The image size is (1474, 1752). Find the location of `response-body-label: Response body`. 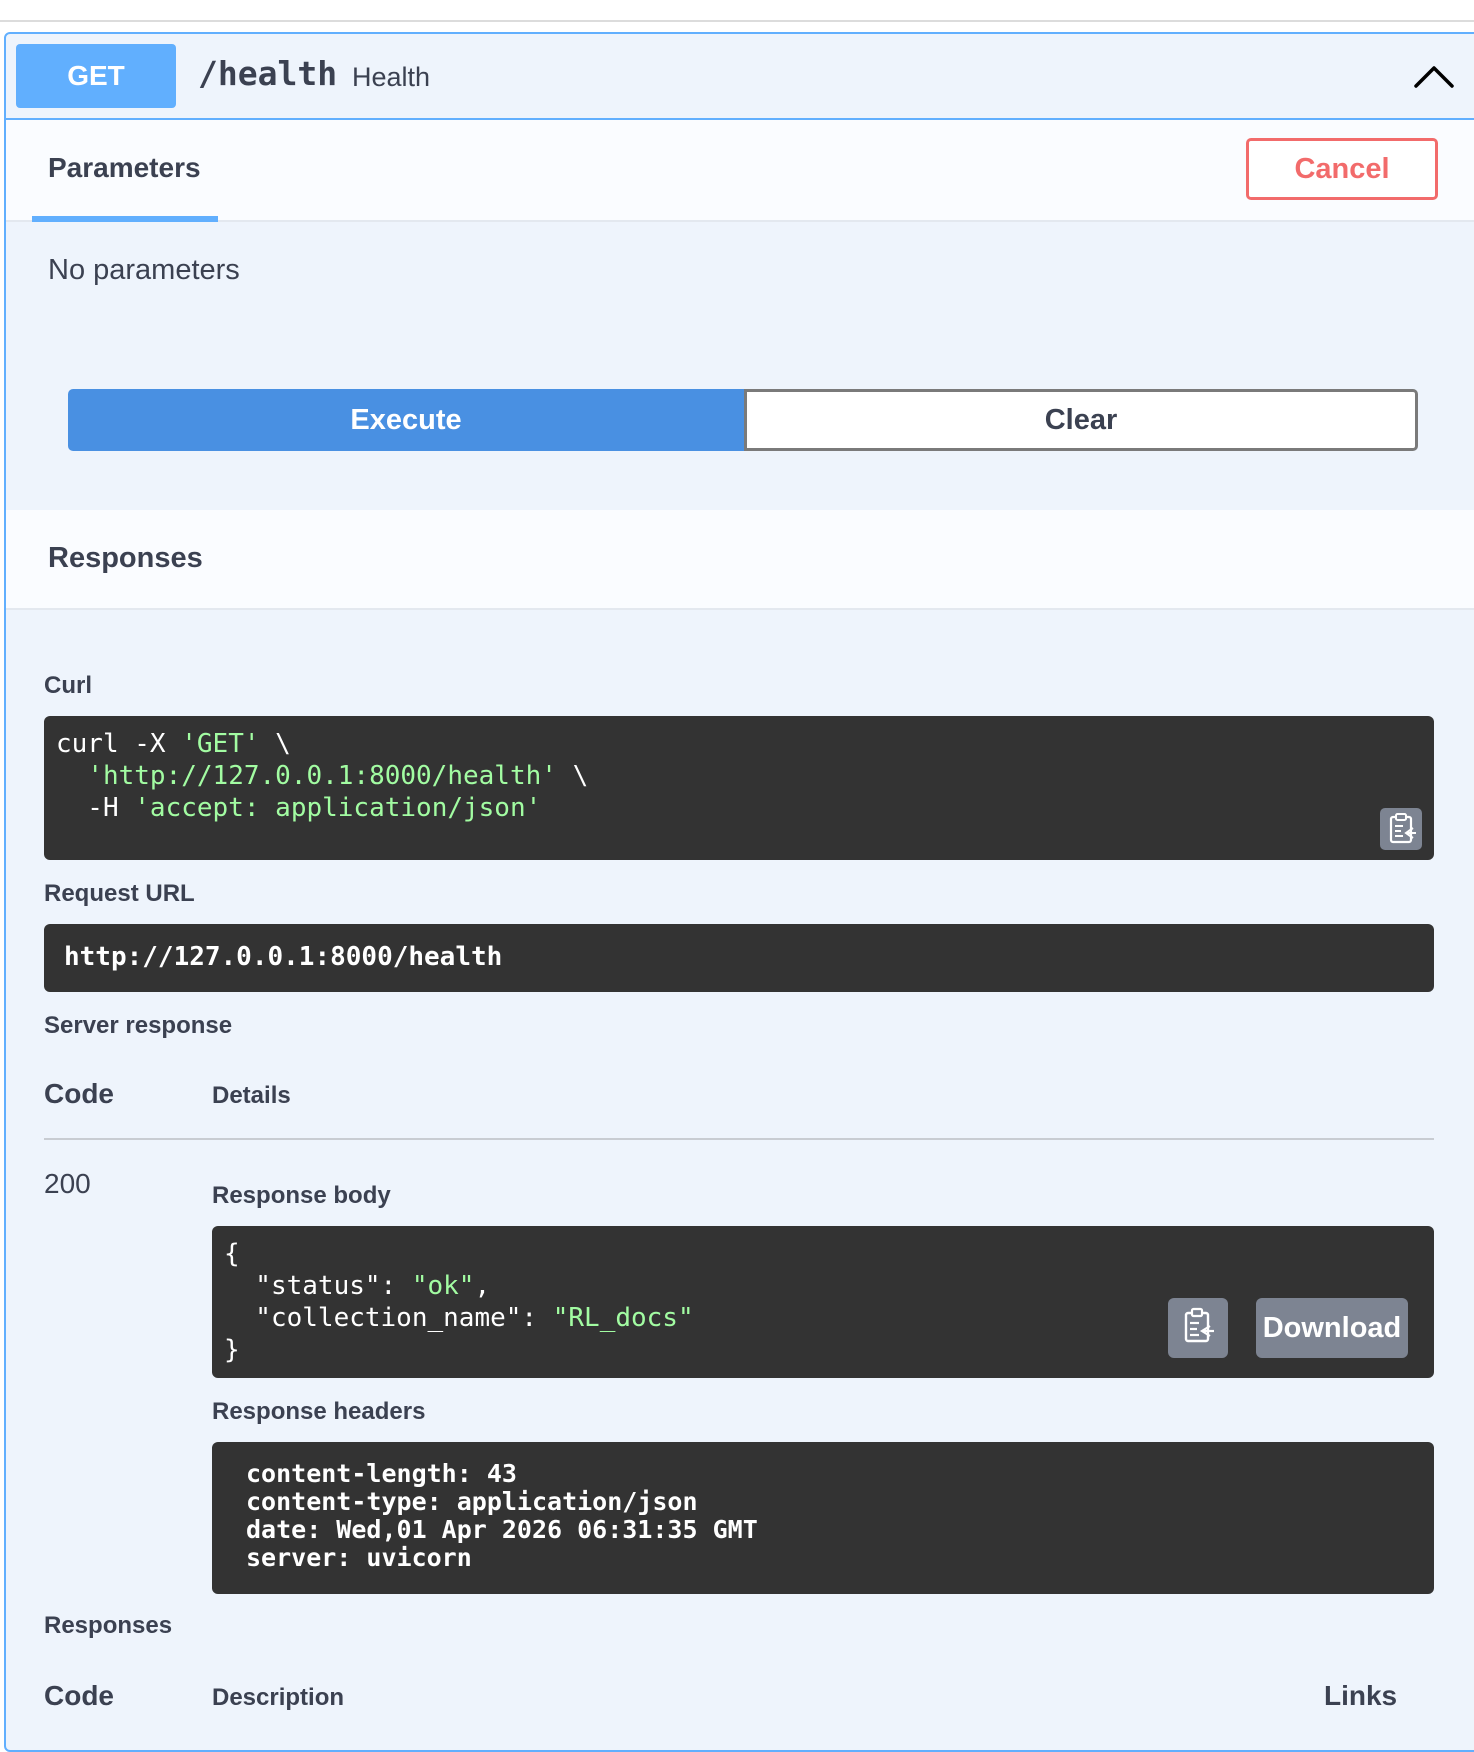

response-body-label: Response body is located at coordinates (301, 1195).